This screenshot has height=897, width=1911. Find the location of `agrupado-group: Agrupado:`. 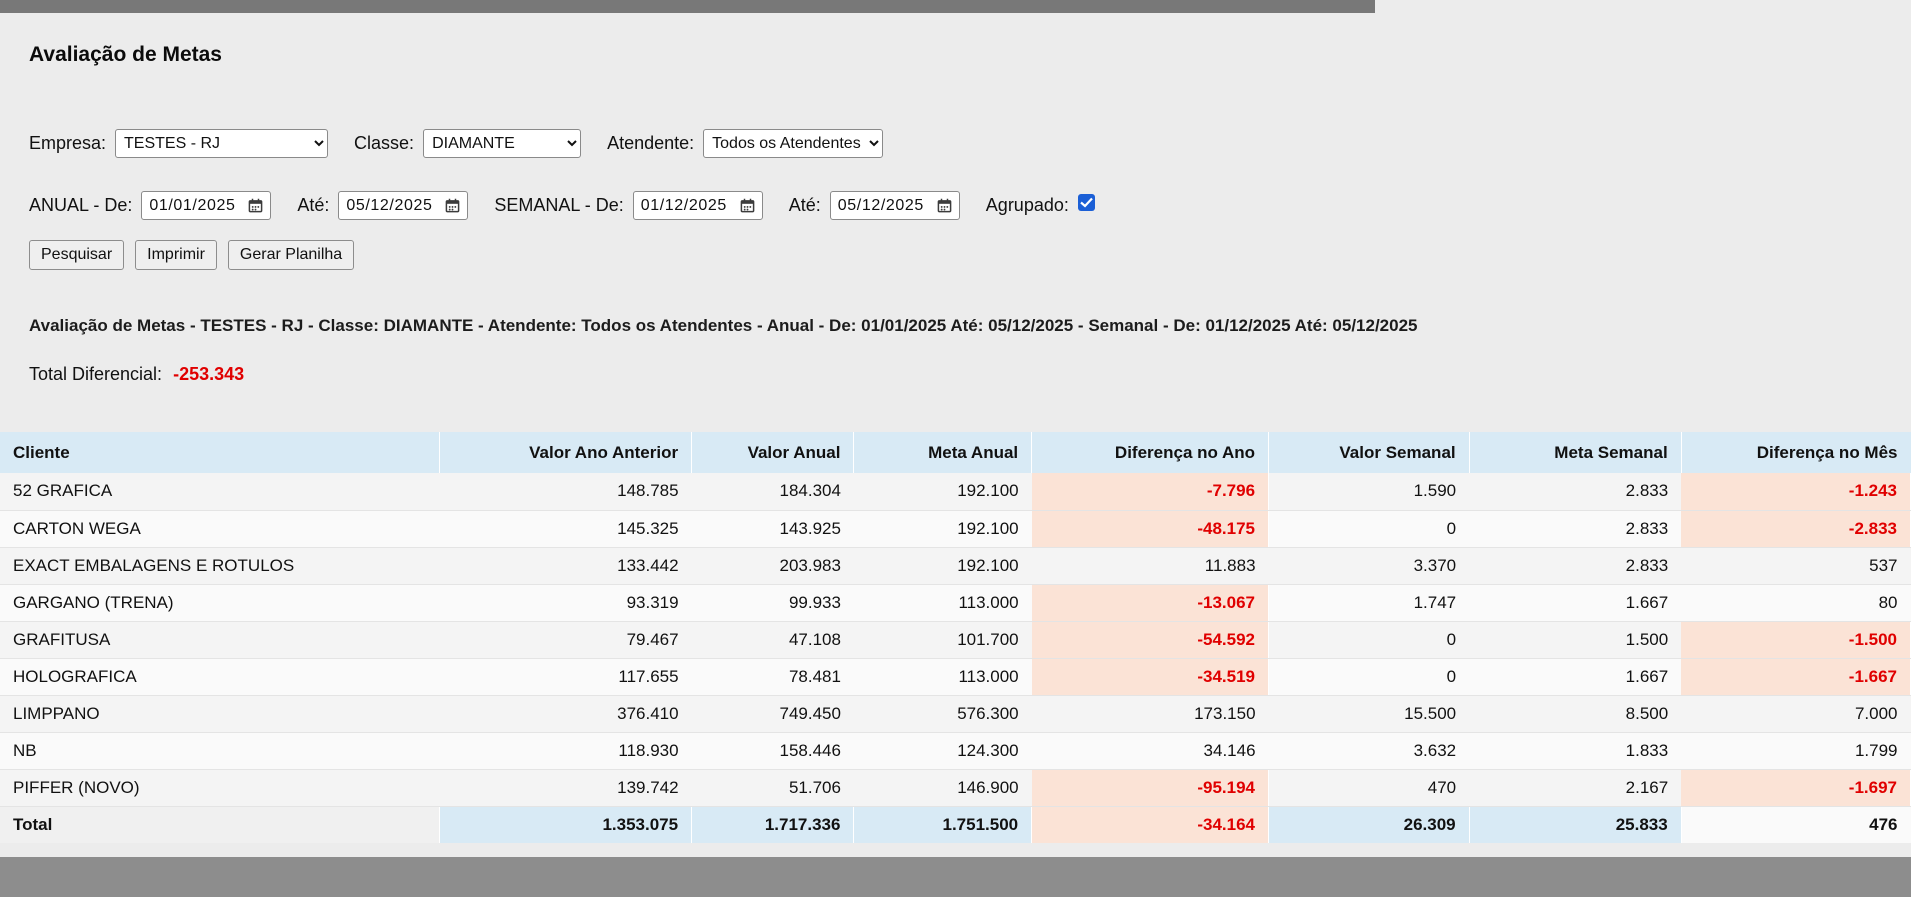

agrupado-group: Agrupado: is located at coordinates (1040, 205).